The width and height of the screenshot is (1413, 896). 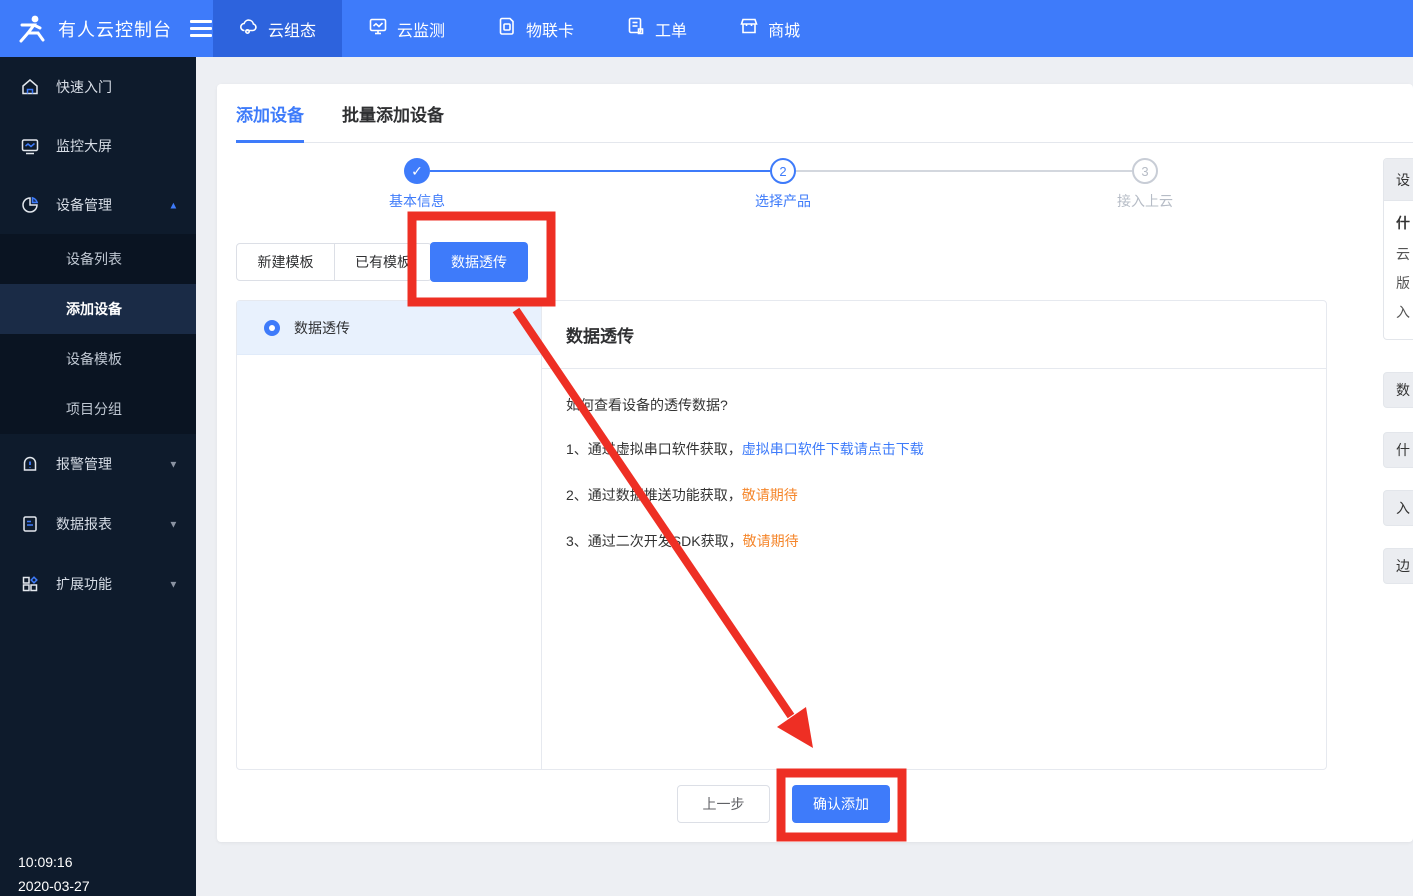 I want to click on app-title: 有人云控制台, so click(x=115, y=29).